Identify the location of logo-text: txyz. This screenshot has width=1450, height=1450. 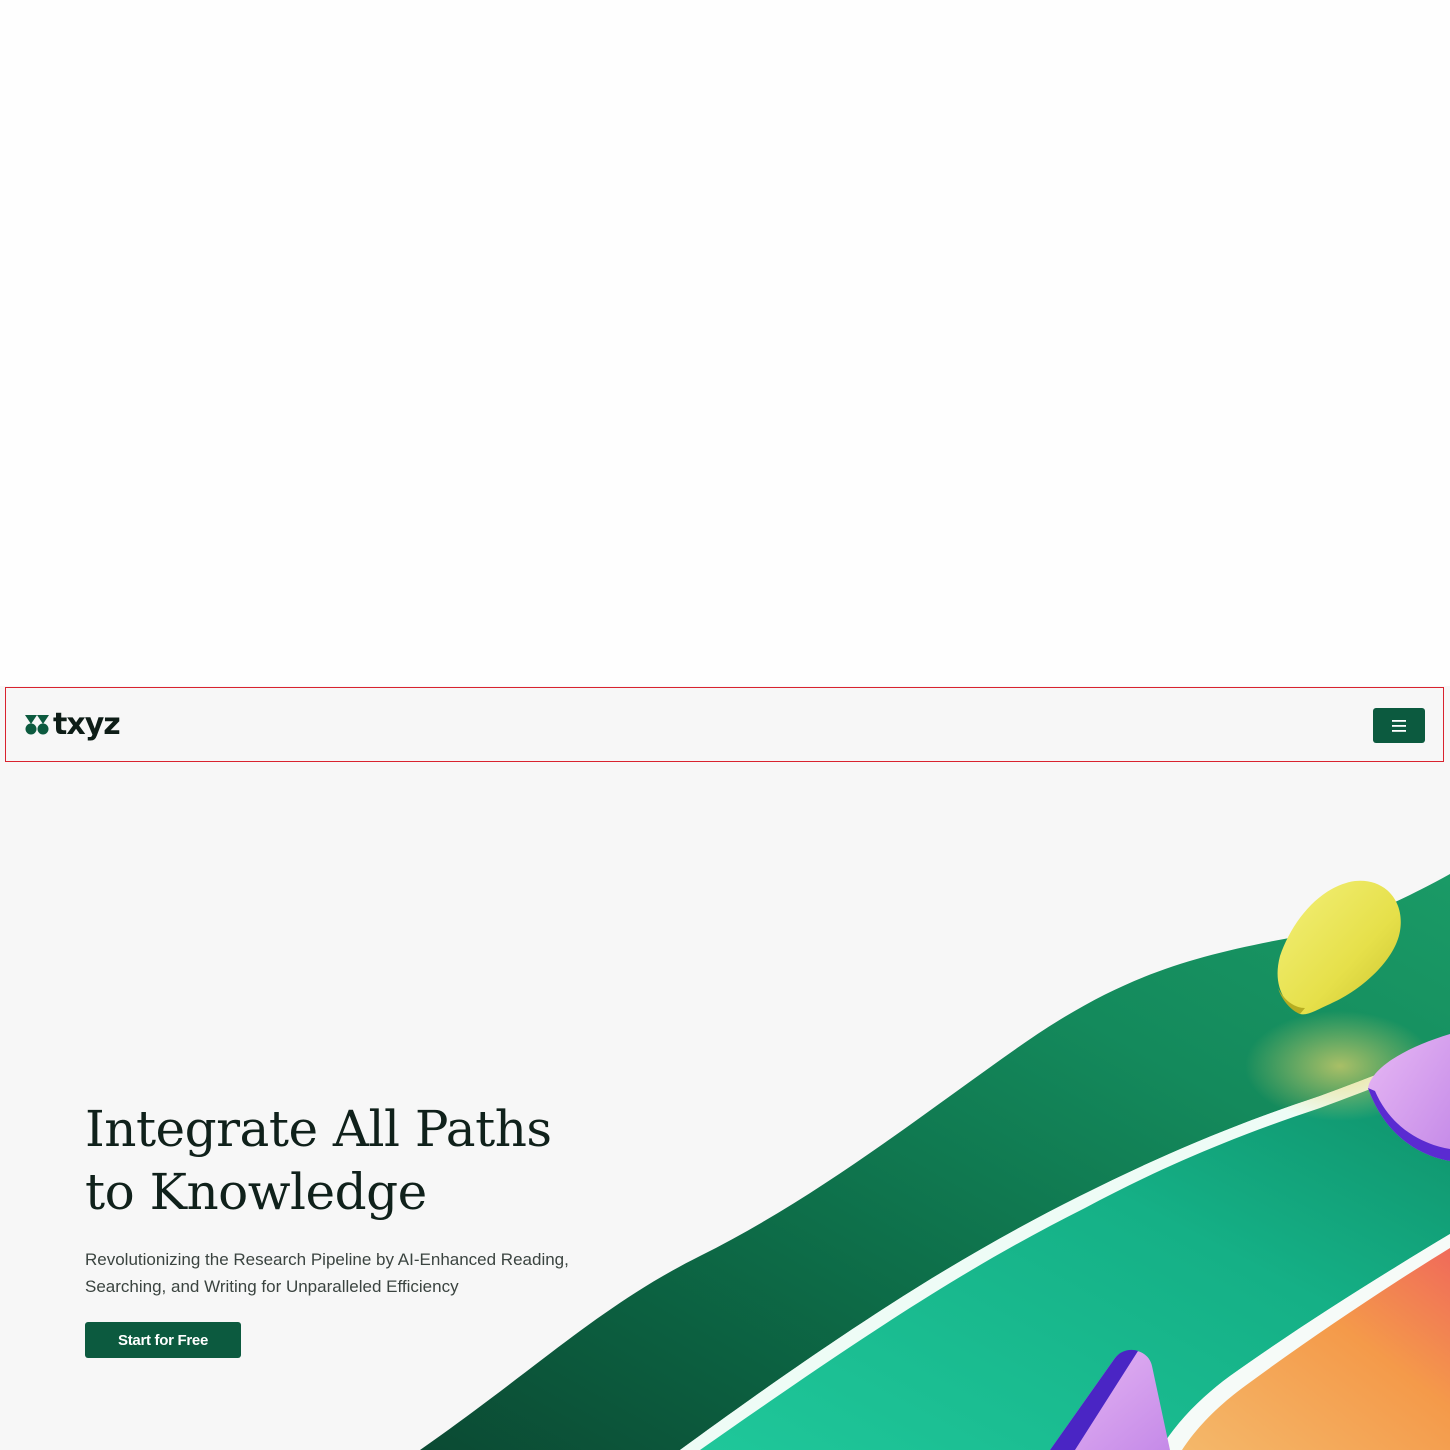
(87, 724).